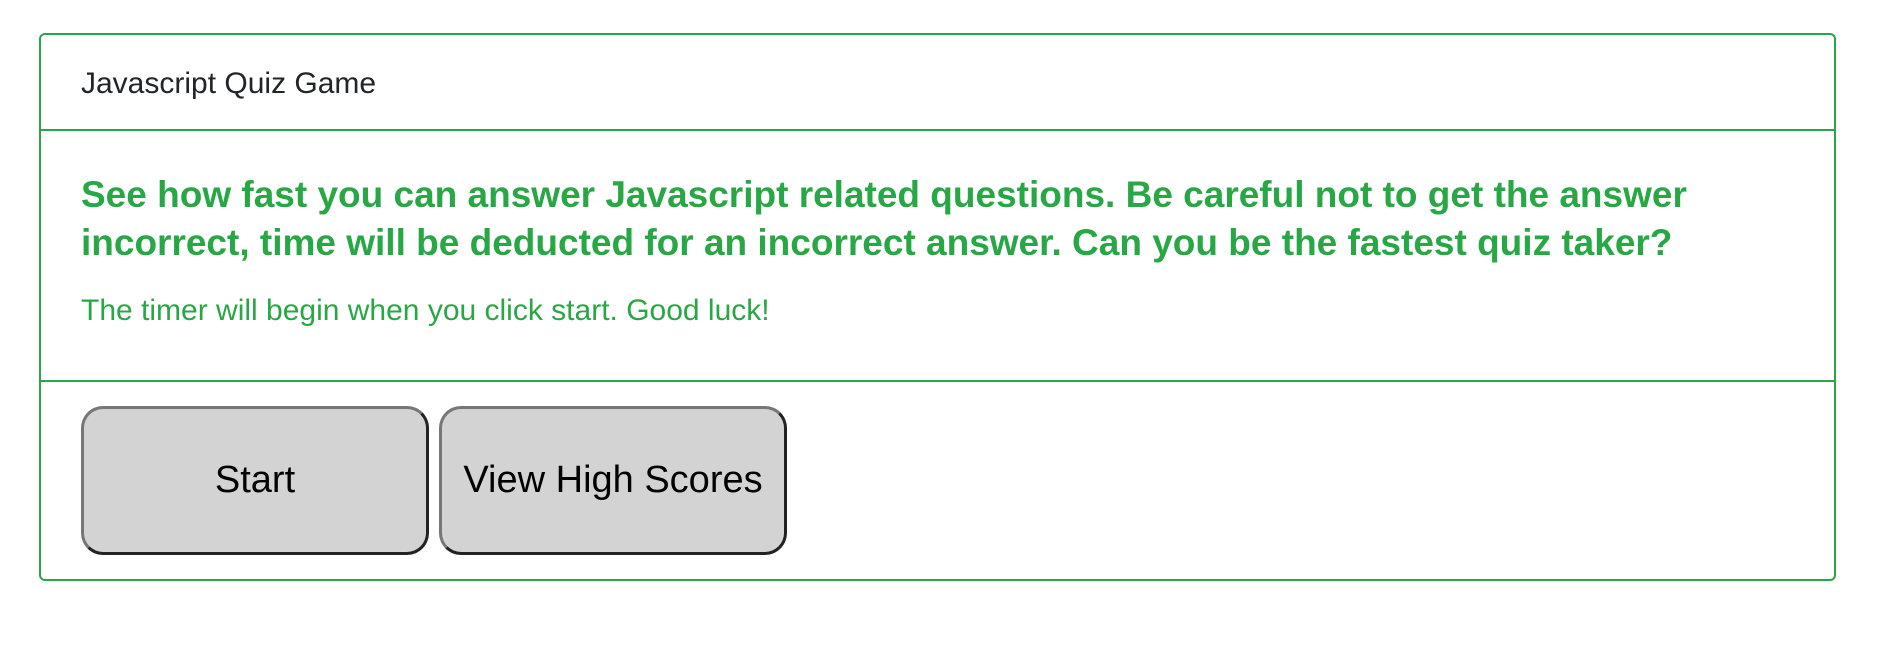 This screenshot has height=650, width=1878. Describe the element at coordinates (229, 83) in the screenshot. I see `page-title: Javascript Quiz Game` at that location.